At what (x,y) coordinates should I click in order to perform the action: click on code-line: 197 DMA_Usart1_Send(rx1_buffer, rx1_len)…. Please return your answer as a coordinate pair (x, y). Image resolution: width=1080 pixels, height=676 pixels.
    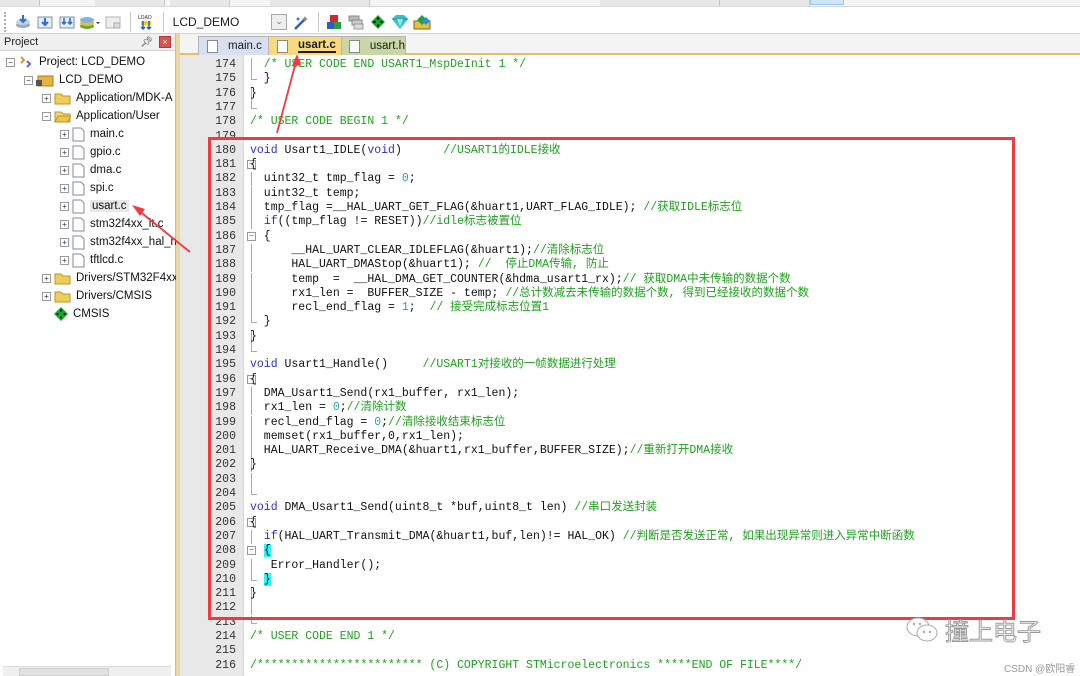
    Looking at the image, I should click on (630, 393).